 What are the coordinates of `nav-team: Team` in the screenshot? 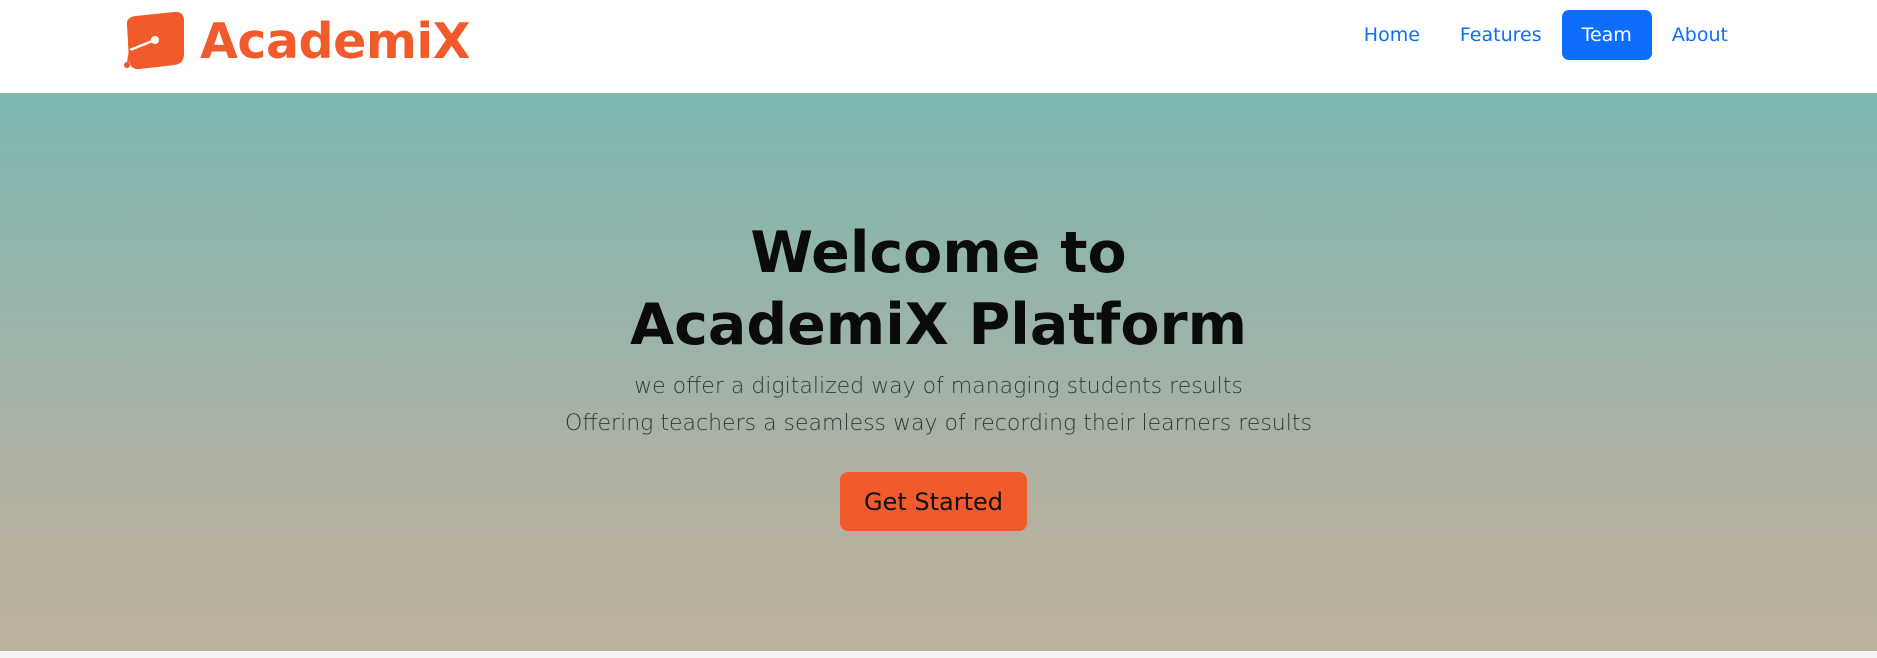 It's located at (1606, 35).